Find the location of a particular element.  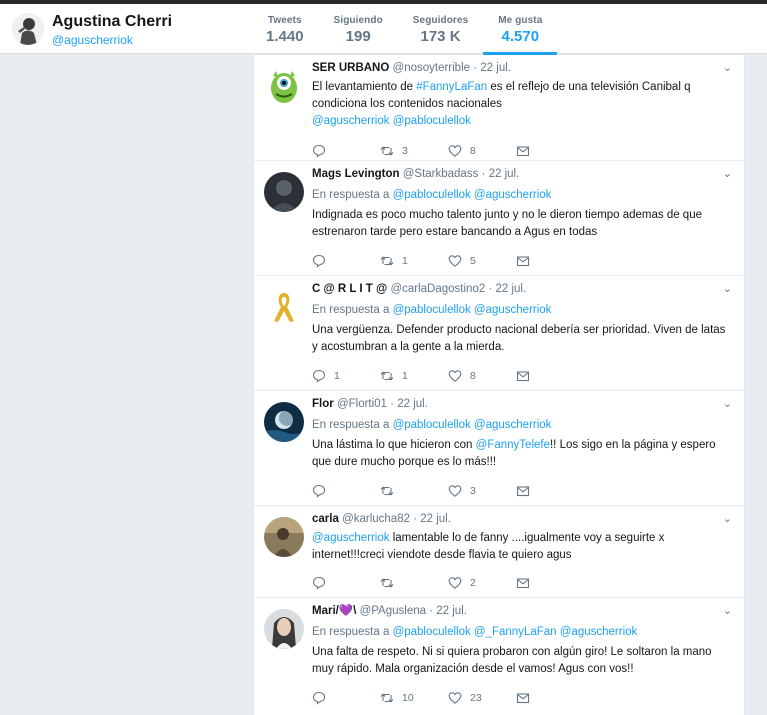

retweet-button: 3 is located at coordinates (414, 151).